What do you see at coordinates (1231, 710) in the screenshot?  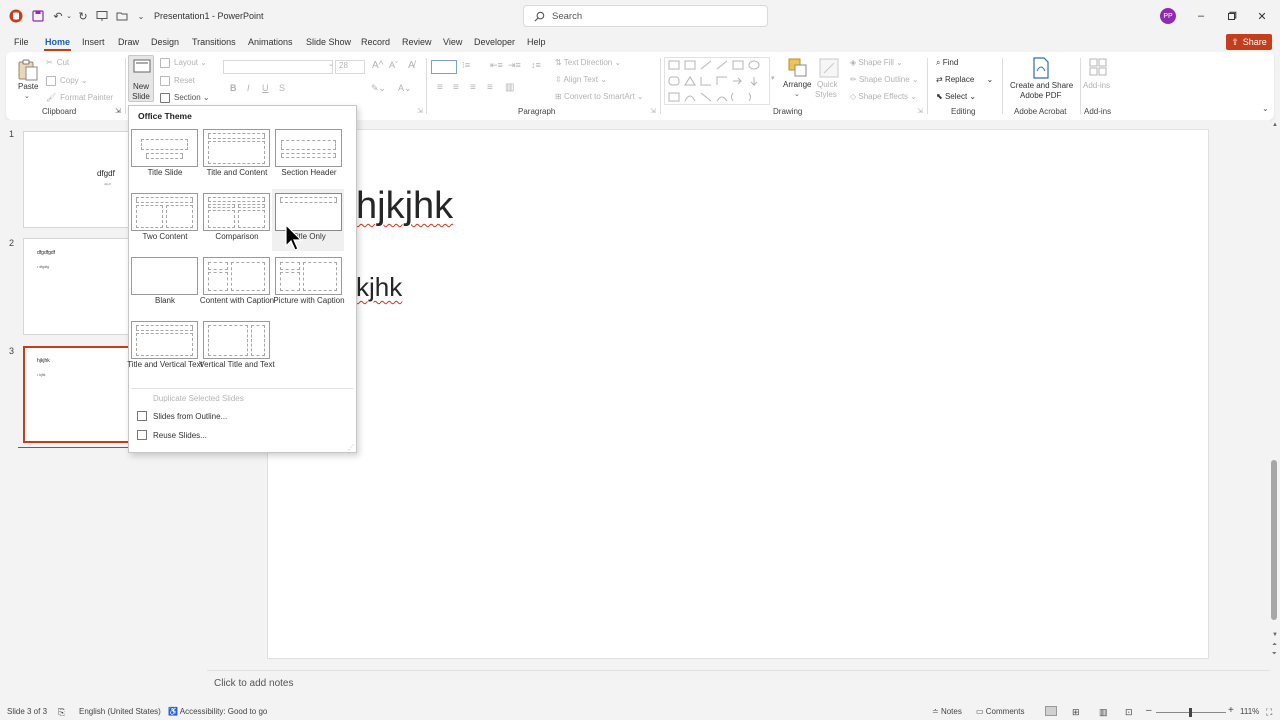 I see `zoom-in-icon: +` at bounding box center [1231, 710].